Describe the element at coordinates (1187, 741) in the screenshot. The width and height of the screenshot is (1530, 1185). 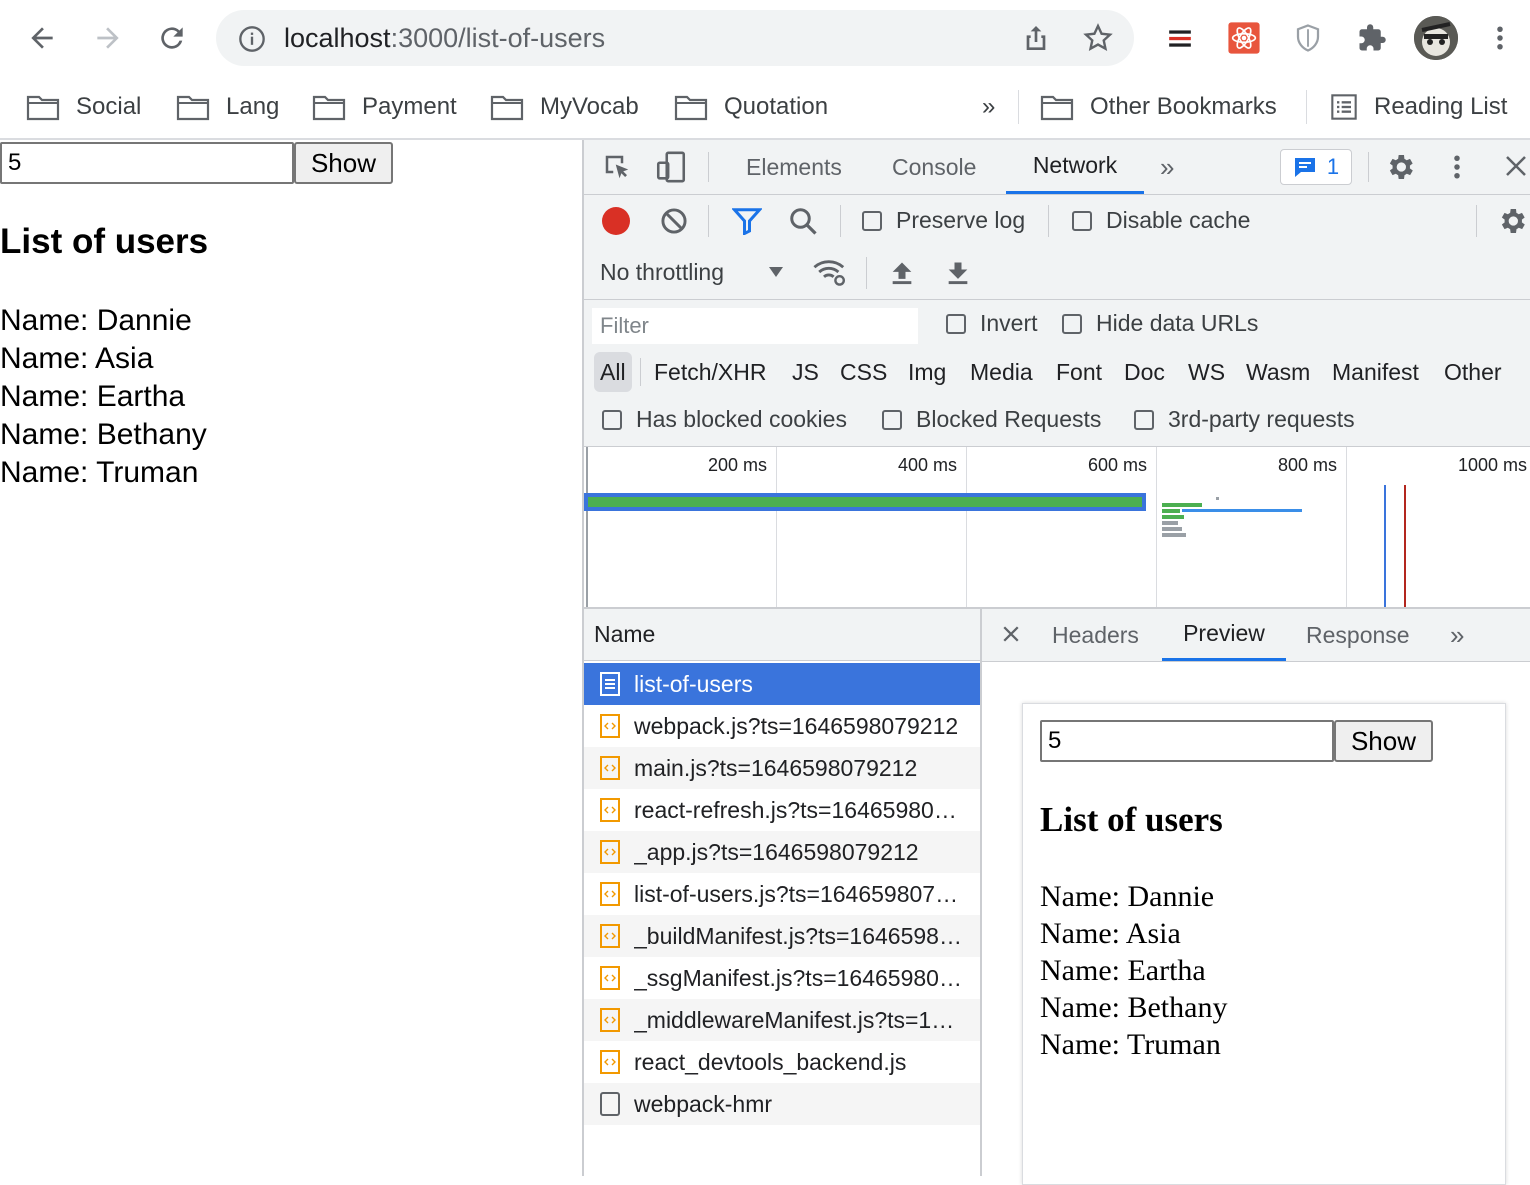
I see `preview-count-input: 5` at that location.